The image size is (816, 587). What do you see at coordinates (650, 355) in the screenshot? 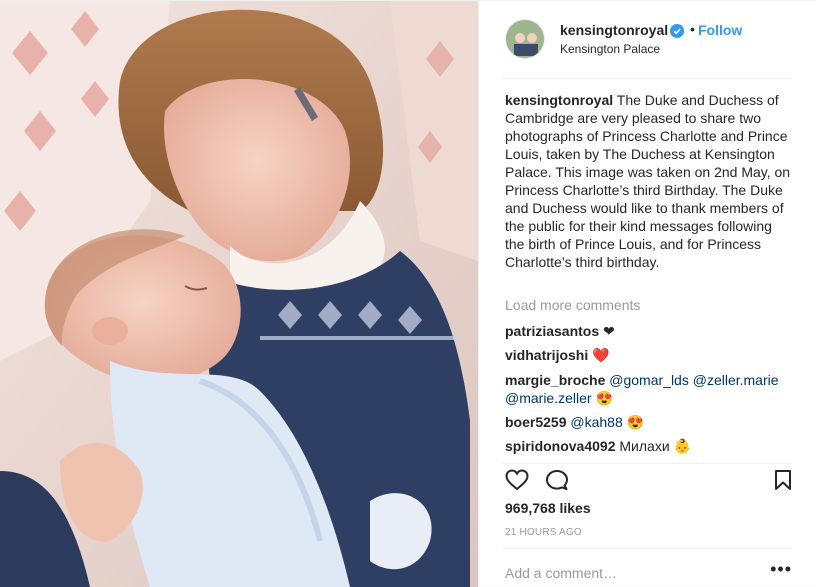
I see `comment-item: vidhatrijoshi ❤️` at bounding box center [650, 355].